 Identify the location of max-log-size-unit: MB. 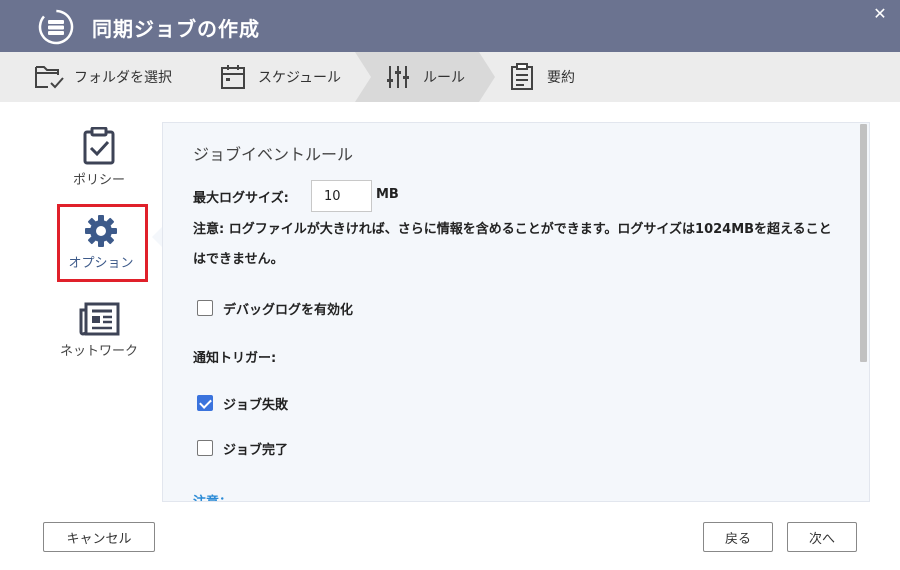
(387, 194).